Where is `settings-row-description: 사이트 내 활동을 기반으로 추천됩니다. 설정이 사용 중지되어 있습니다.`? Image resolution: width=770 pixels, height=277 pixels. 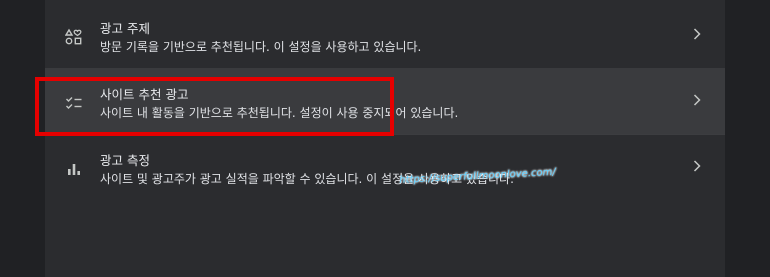 settings-row-description: 사이트 내 활동을 기반으로 추천됩니다. 설정이 사용 중지되어 있습니다. is located at coordinates (279, 113).